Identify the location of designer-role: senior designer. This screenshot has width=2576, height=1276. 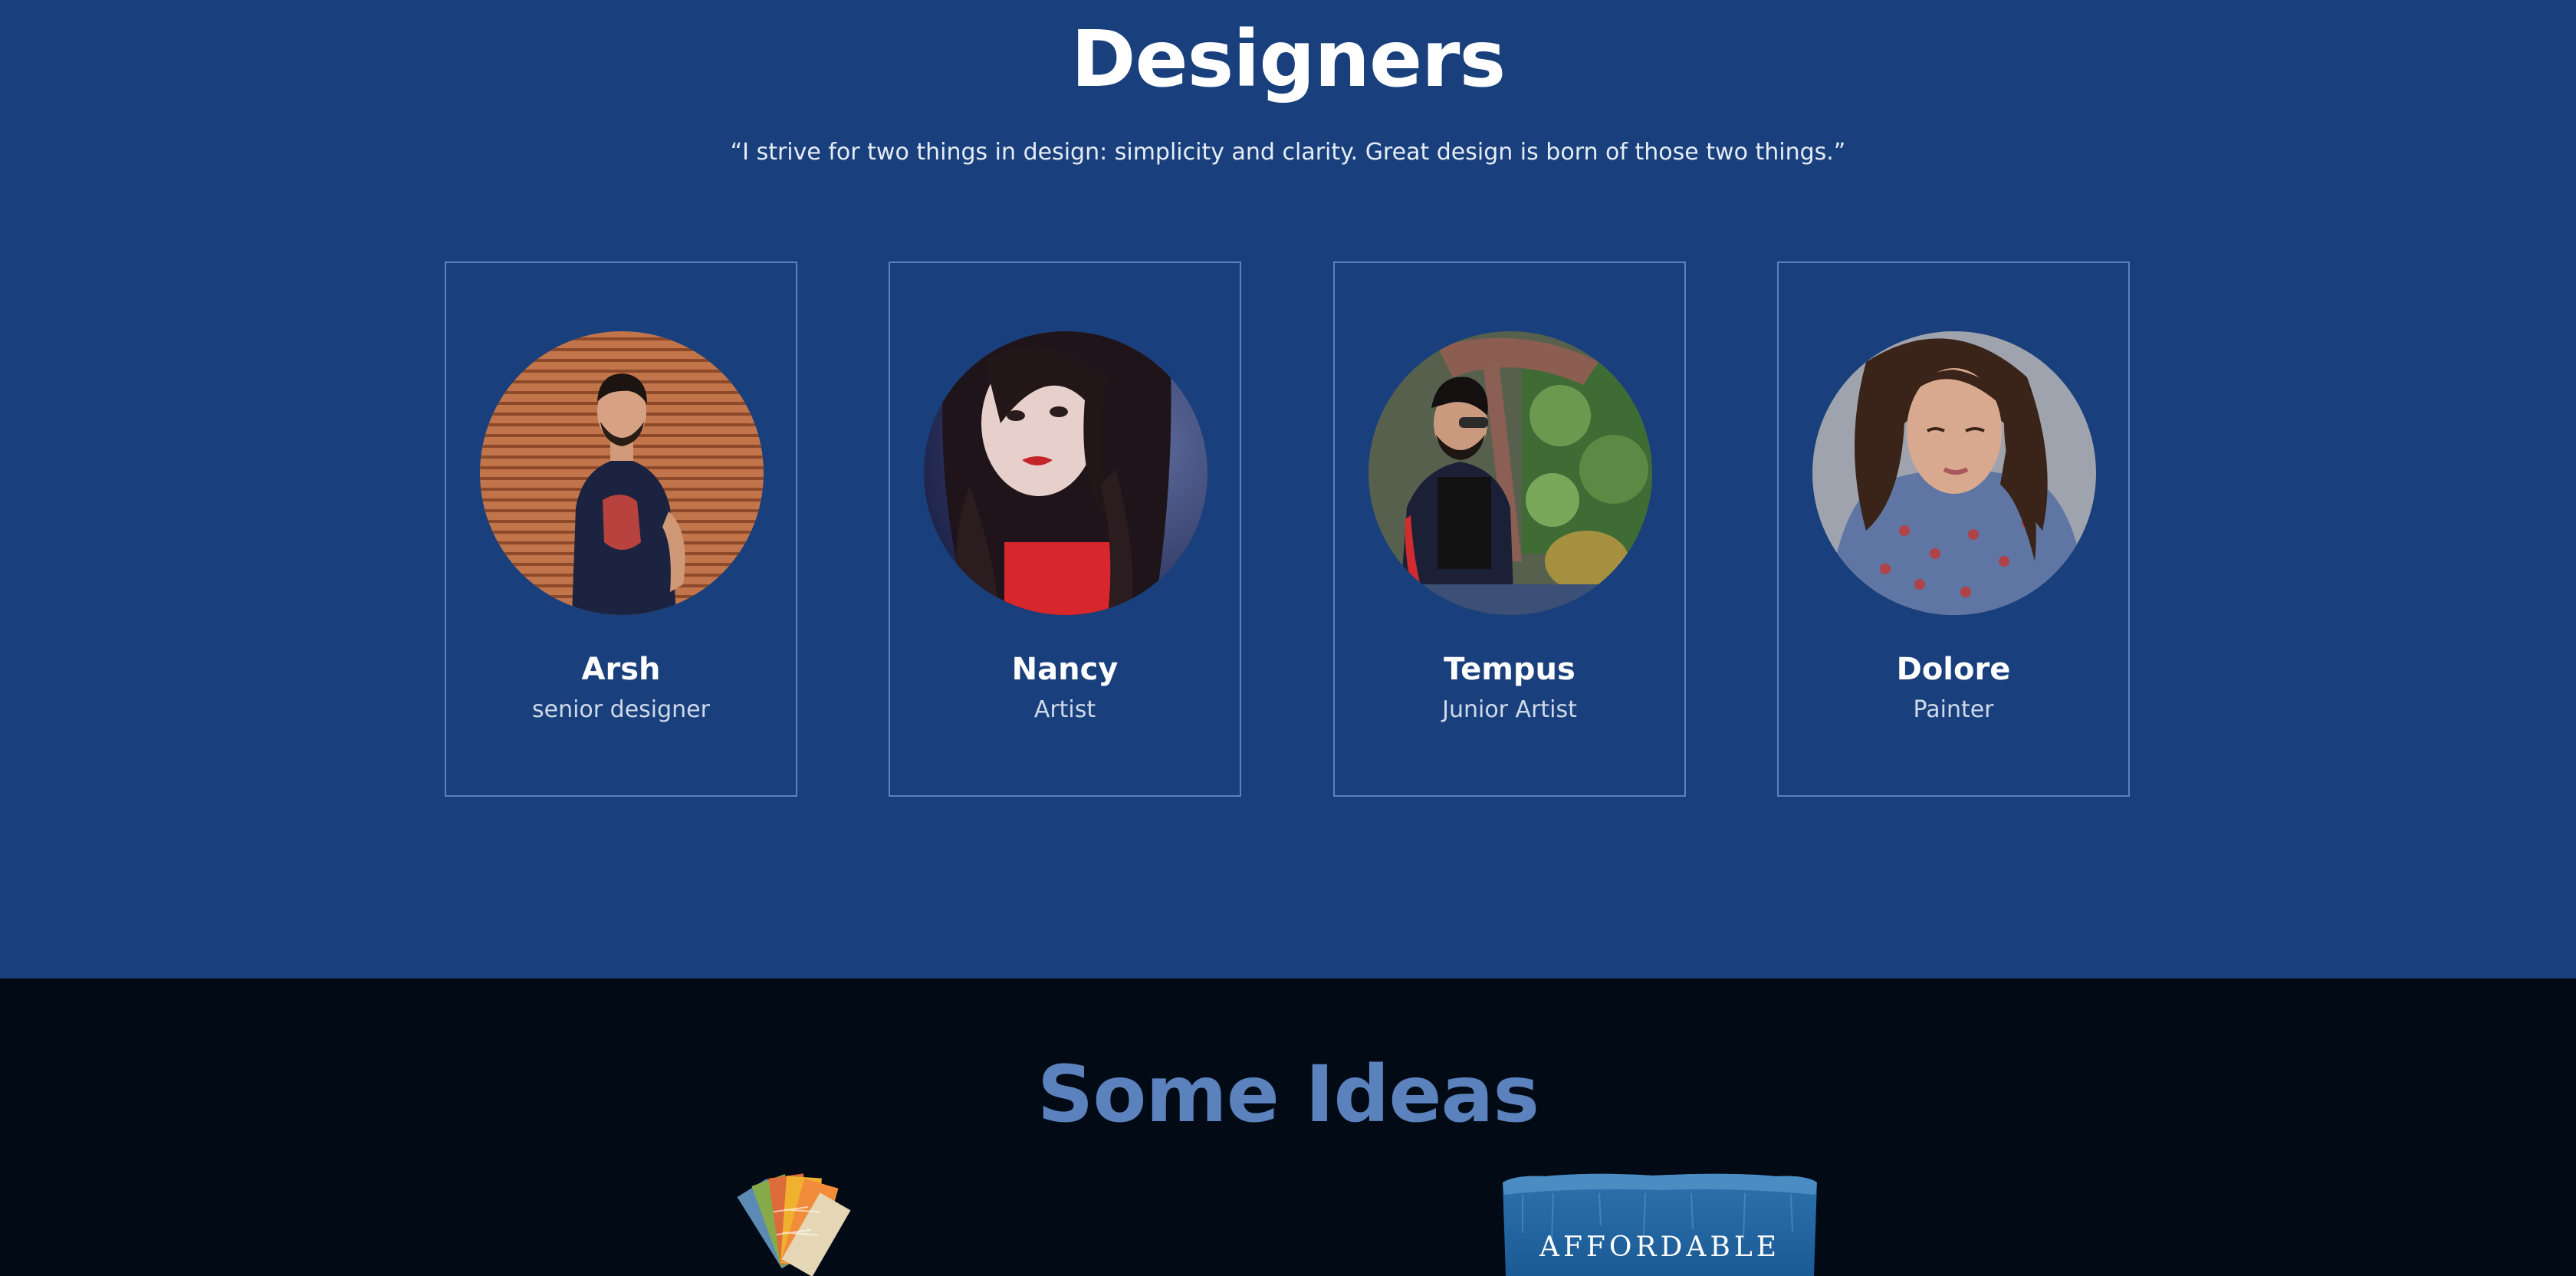
(621, 709).